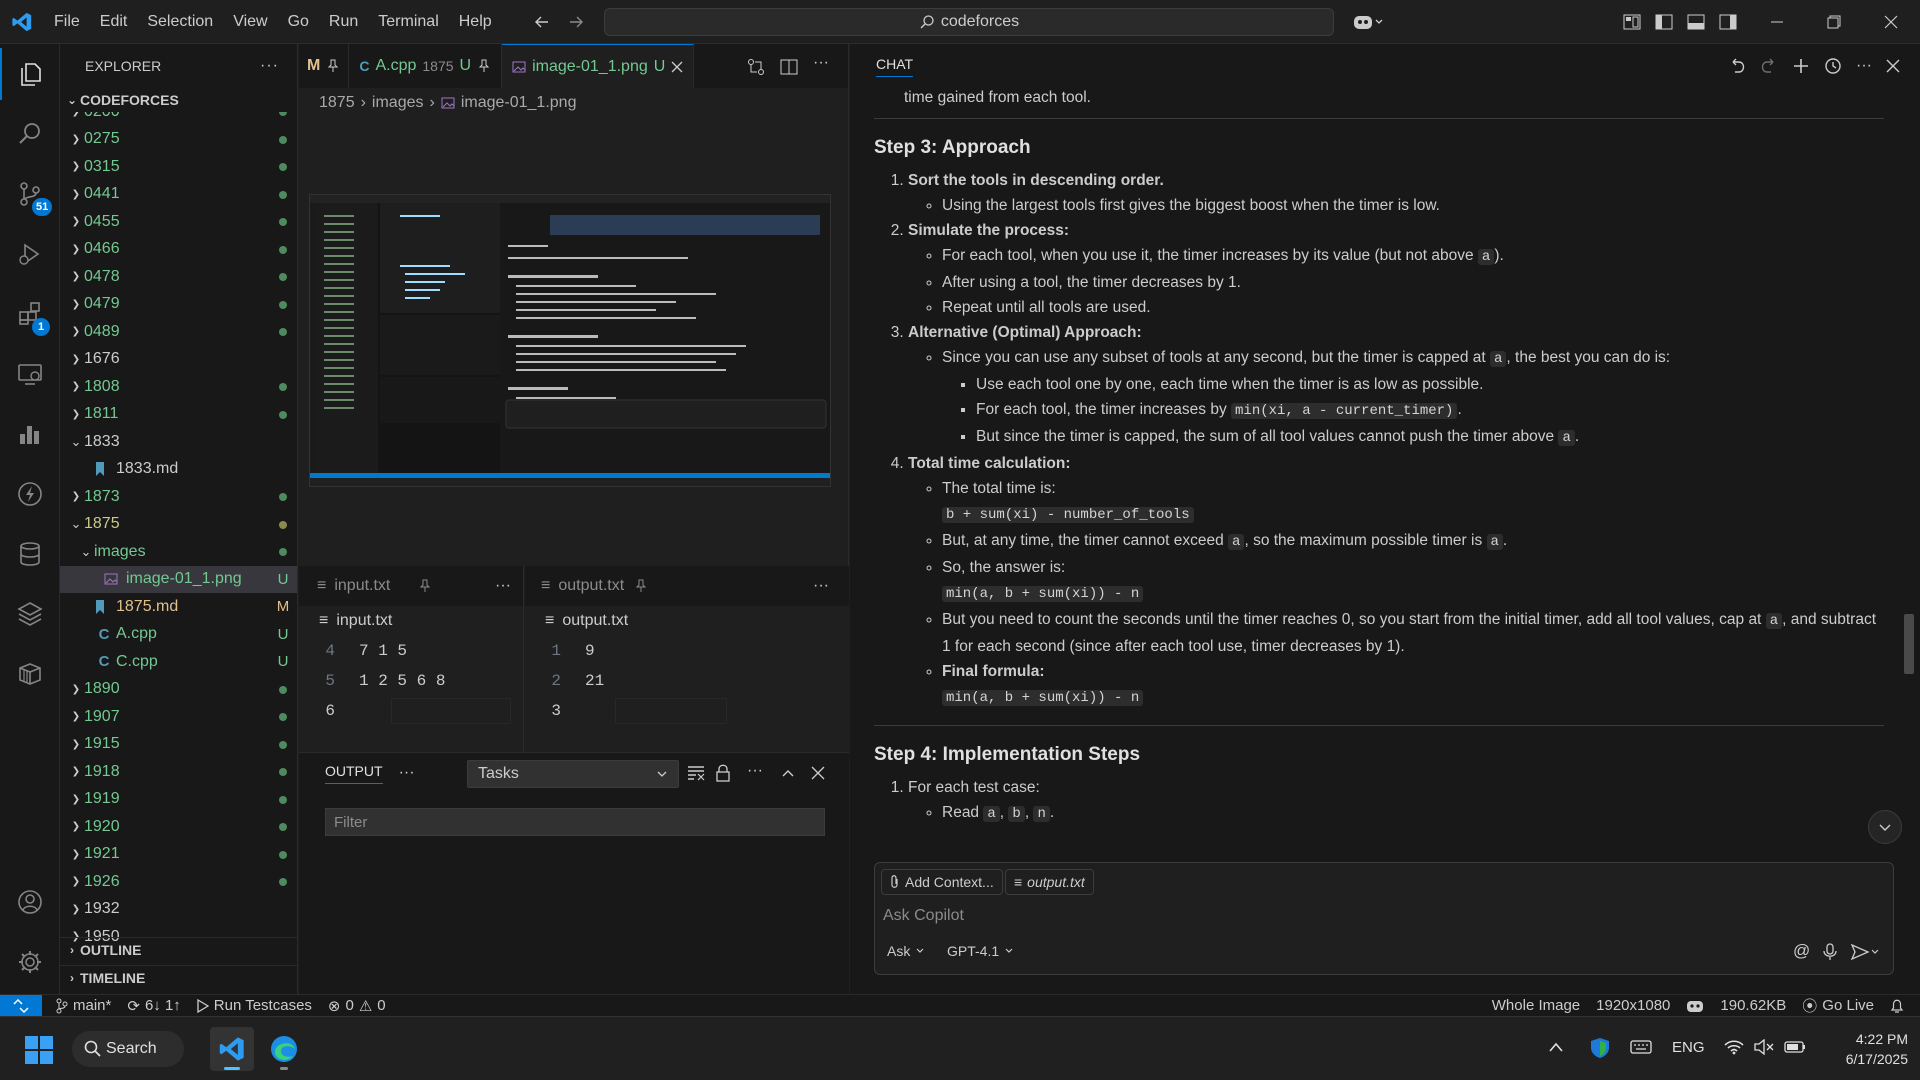  I want to click on minimize-icon, so click(1777, 22).